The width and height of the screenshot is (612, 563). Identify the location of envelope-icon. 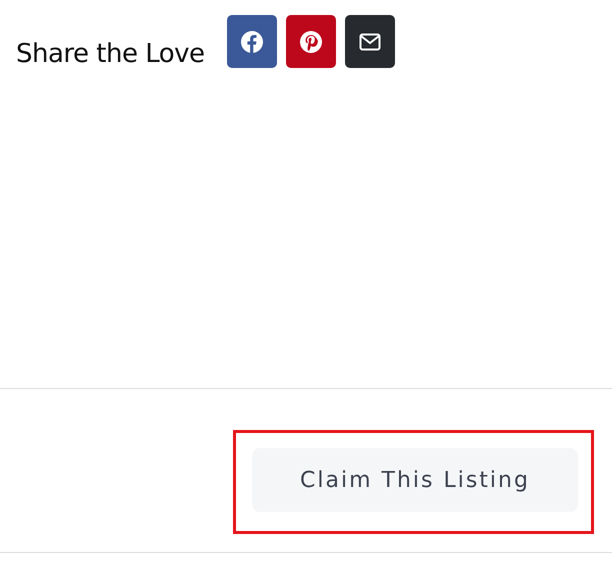
(369, 41).